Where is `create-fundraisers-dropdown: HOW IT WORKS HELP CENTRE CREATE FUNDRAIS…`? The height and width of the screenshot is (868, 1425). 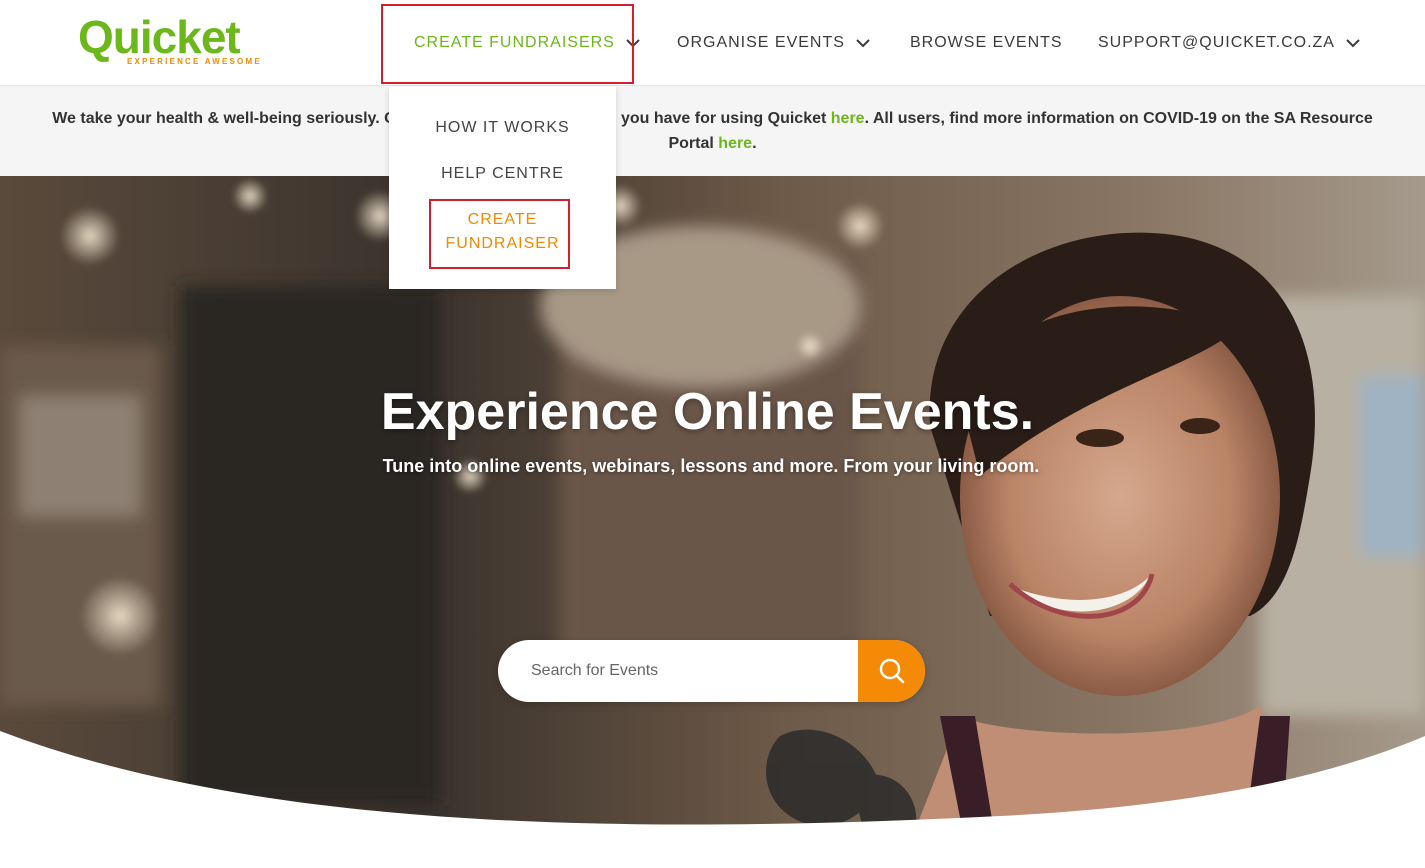
create-fundraisers-dropdown: HOW IT WORKS HELP CENTRE CREATE FUNDRAIS… is located at coordinates (502, 187).